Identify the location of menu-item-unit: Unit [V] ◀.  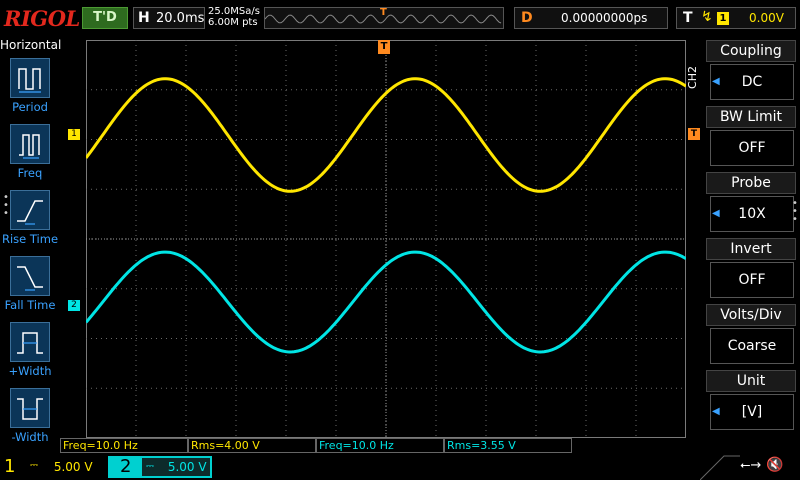
(751, 401).